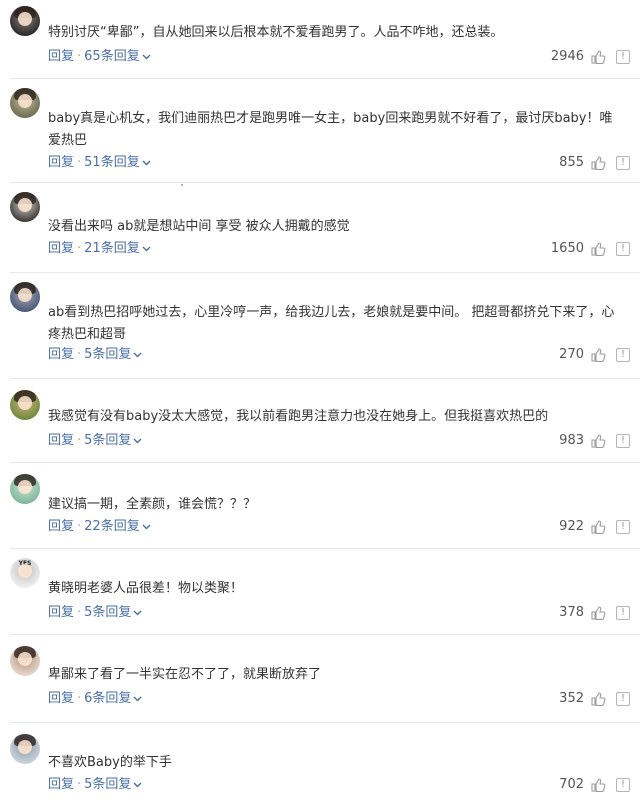  I want to click on like-count: 352, so click(571, 698).